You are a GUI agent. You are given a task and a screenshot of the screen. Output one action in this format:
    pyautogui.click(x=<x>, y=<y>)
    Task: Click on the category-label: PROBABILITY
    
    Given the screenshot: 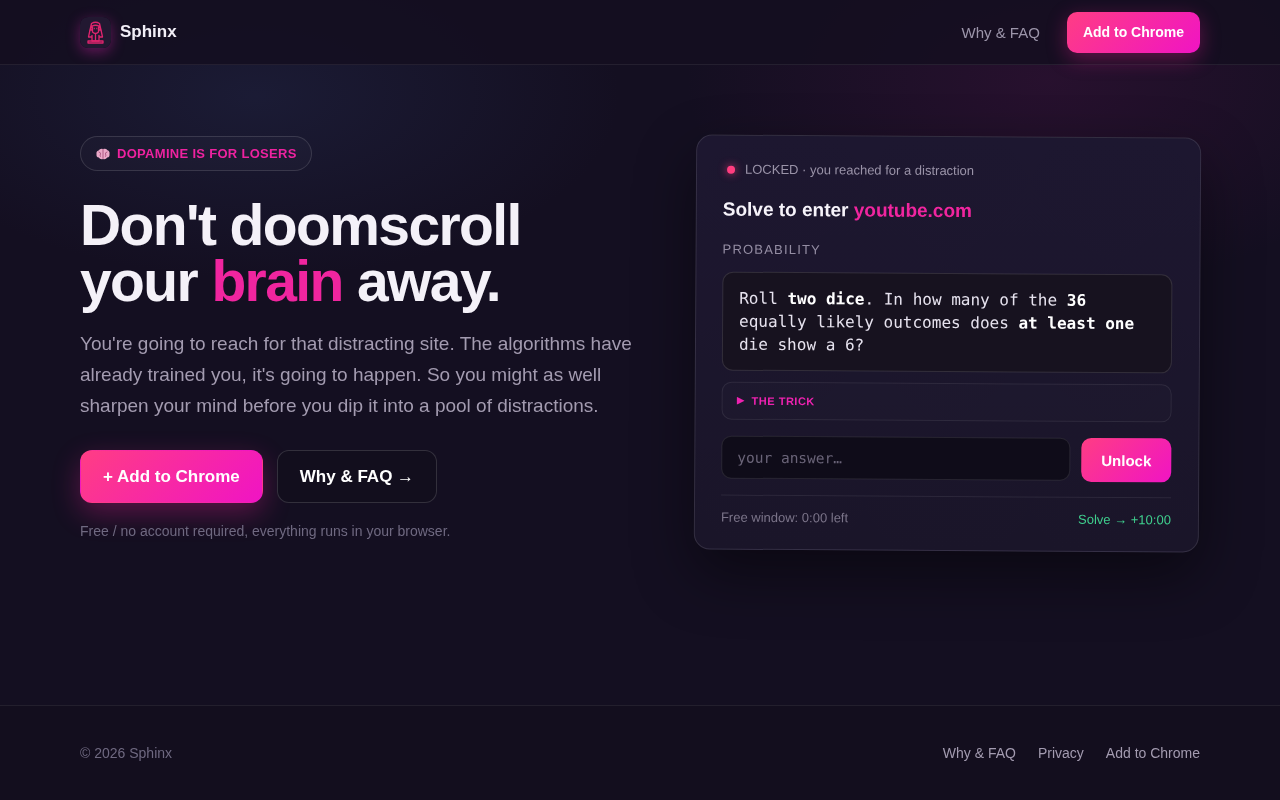 What is the action you would take?
    pyautogui.click(x=772, y=250)
    